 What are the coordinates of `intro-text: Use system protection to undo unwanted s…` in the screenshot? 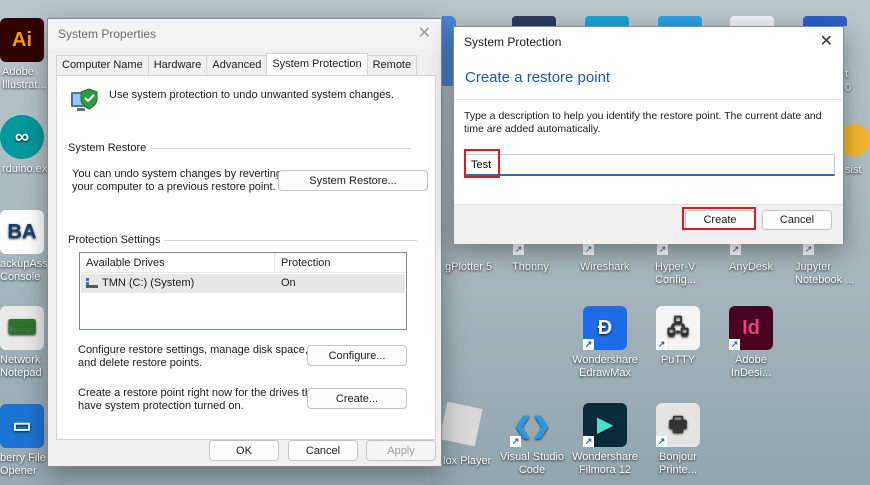 It's located at (251, 95).